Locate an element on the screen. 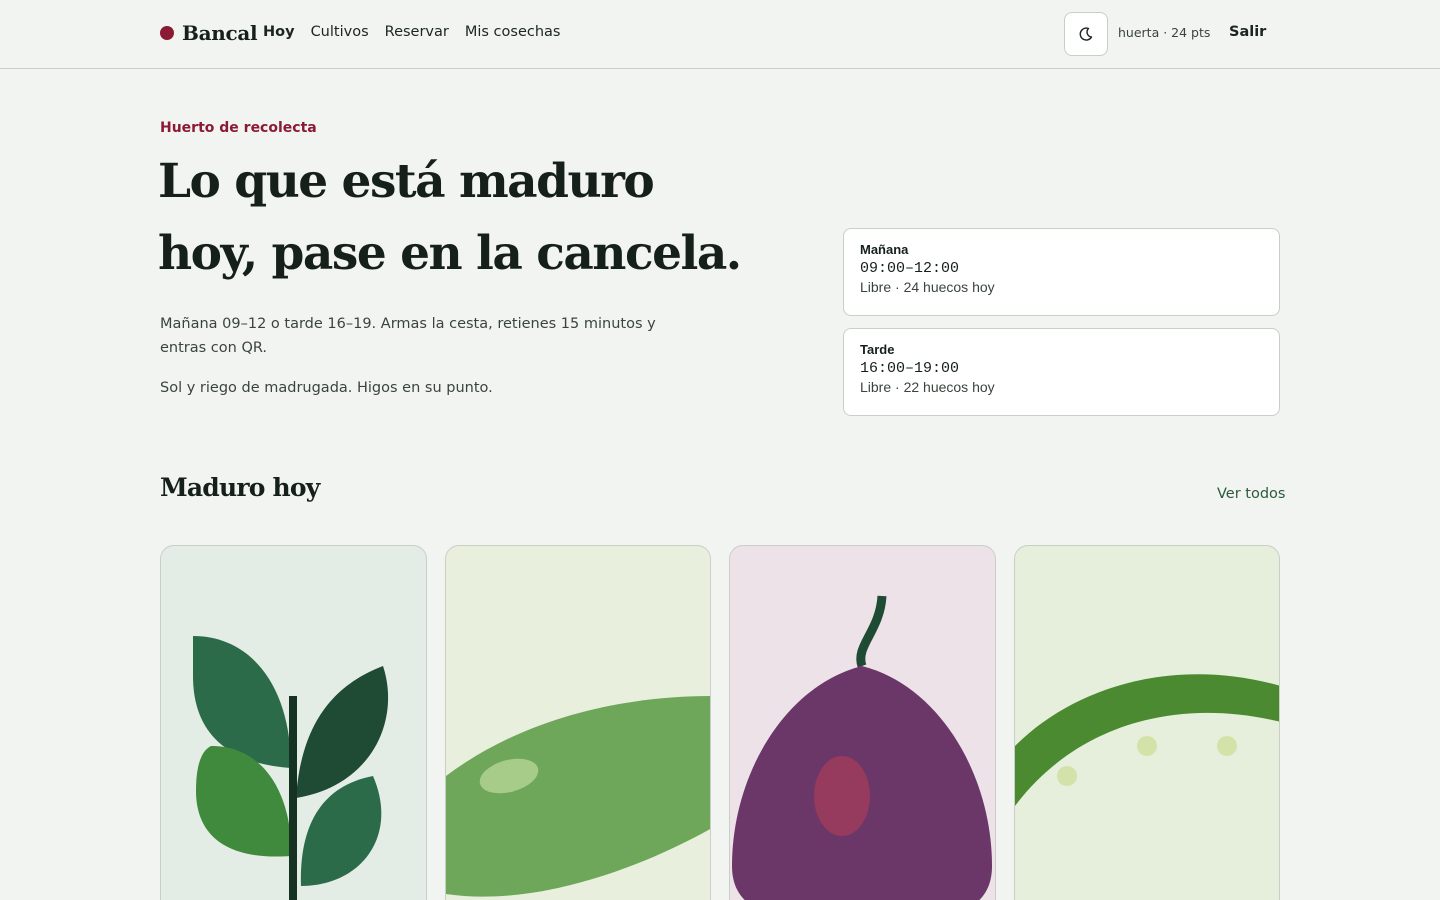 This screenshot has width=1440, height=900. nav-item-reservar: Reservar is located at coordinates (417, 32).